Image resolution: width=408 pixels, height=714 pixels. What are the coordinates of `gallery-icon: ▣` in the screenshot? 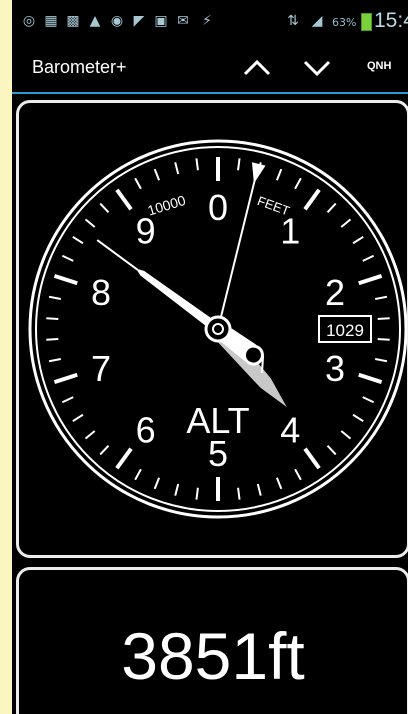 It's located at (161, 21).